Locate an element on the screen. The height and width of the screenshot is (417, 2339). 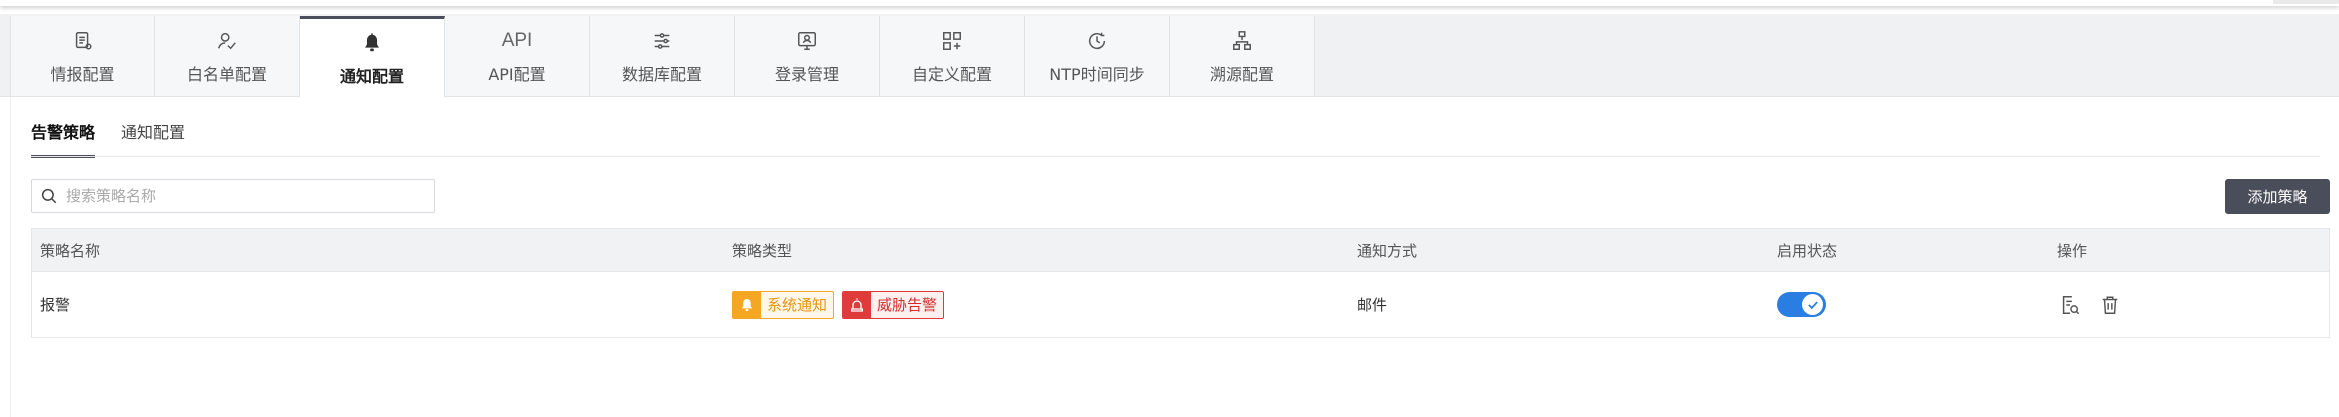
tab-label: 白名单配置 is located at coordinates (226, 74).